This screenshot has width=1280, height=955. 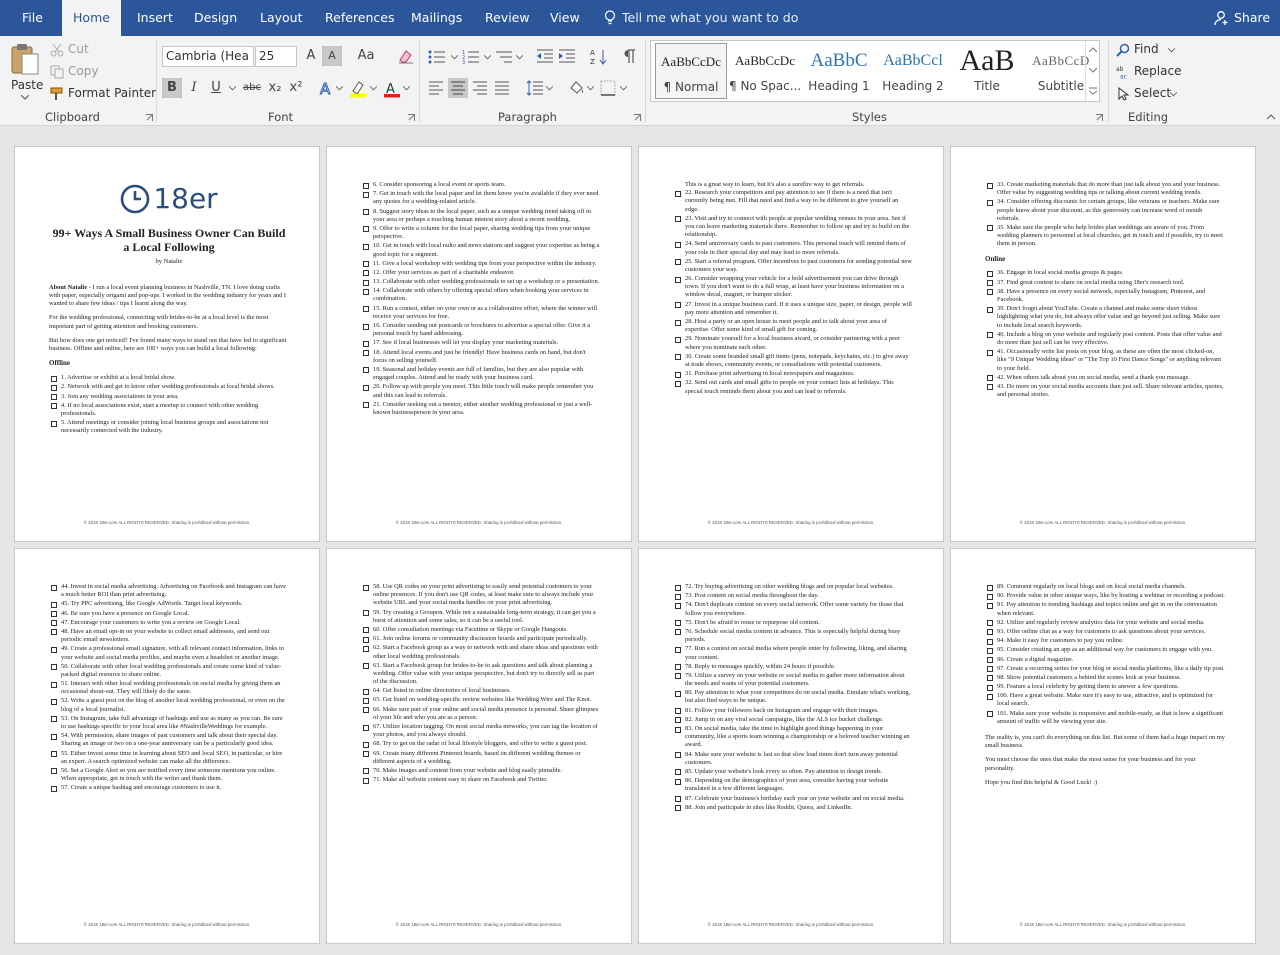 What do you see at coordinates (68, 287) in the screenshot?
I see `about-lead: About Natalie` at bounding box center [68, 287].